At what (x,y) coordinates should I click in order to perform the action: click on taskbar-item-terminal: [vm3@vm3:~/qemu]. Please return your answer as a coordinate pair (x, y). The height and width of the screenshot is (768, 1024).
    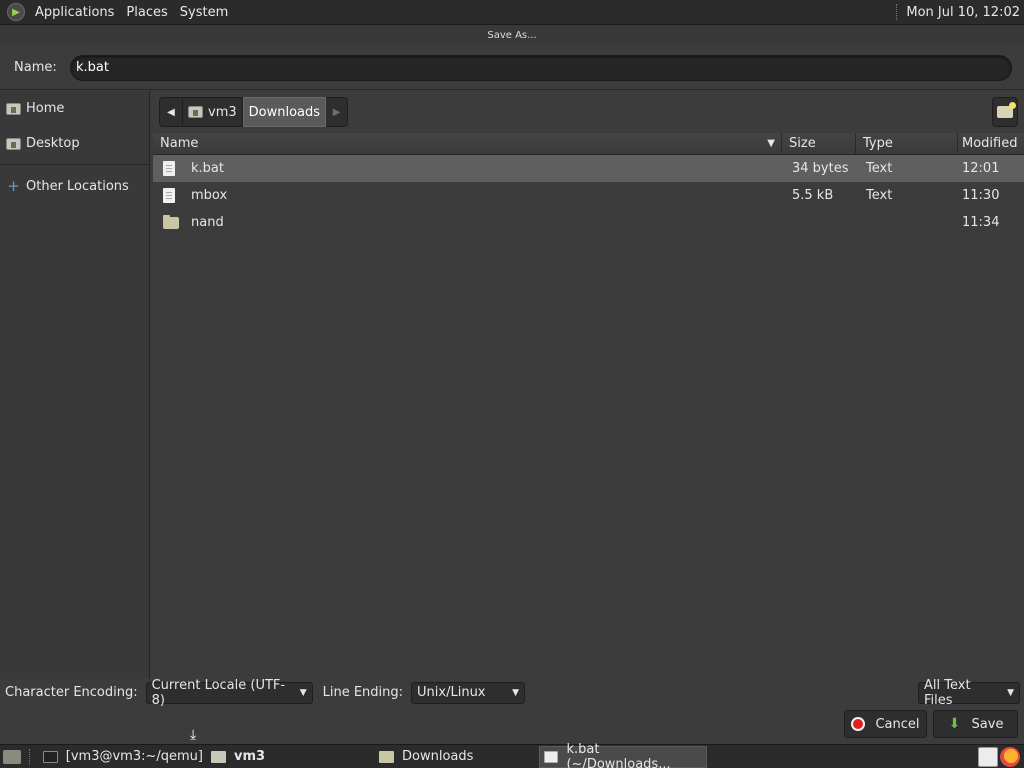
    Looking at the image, I should click on (123, 757).